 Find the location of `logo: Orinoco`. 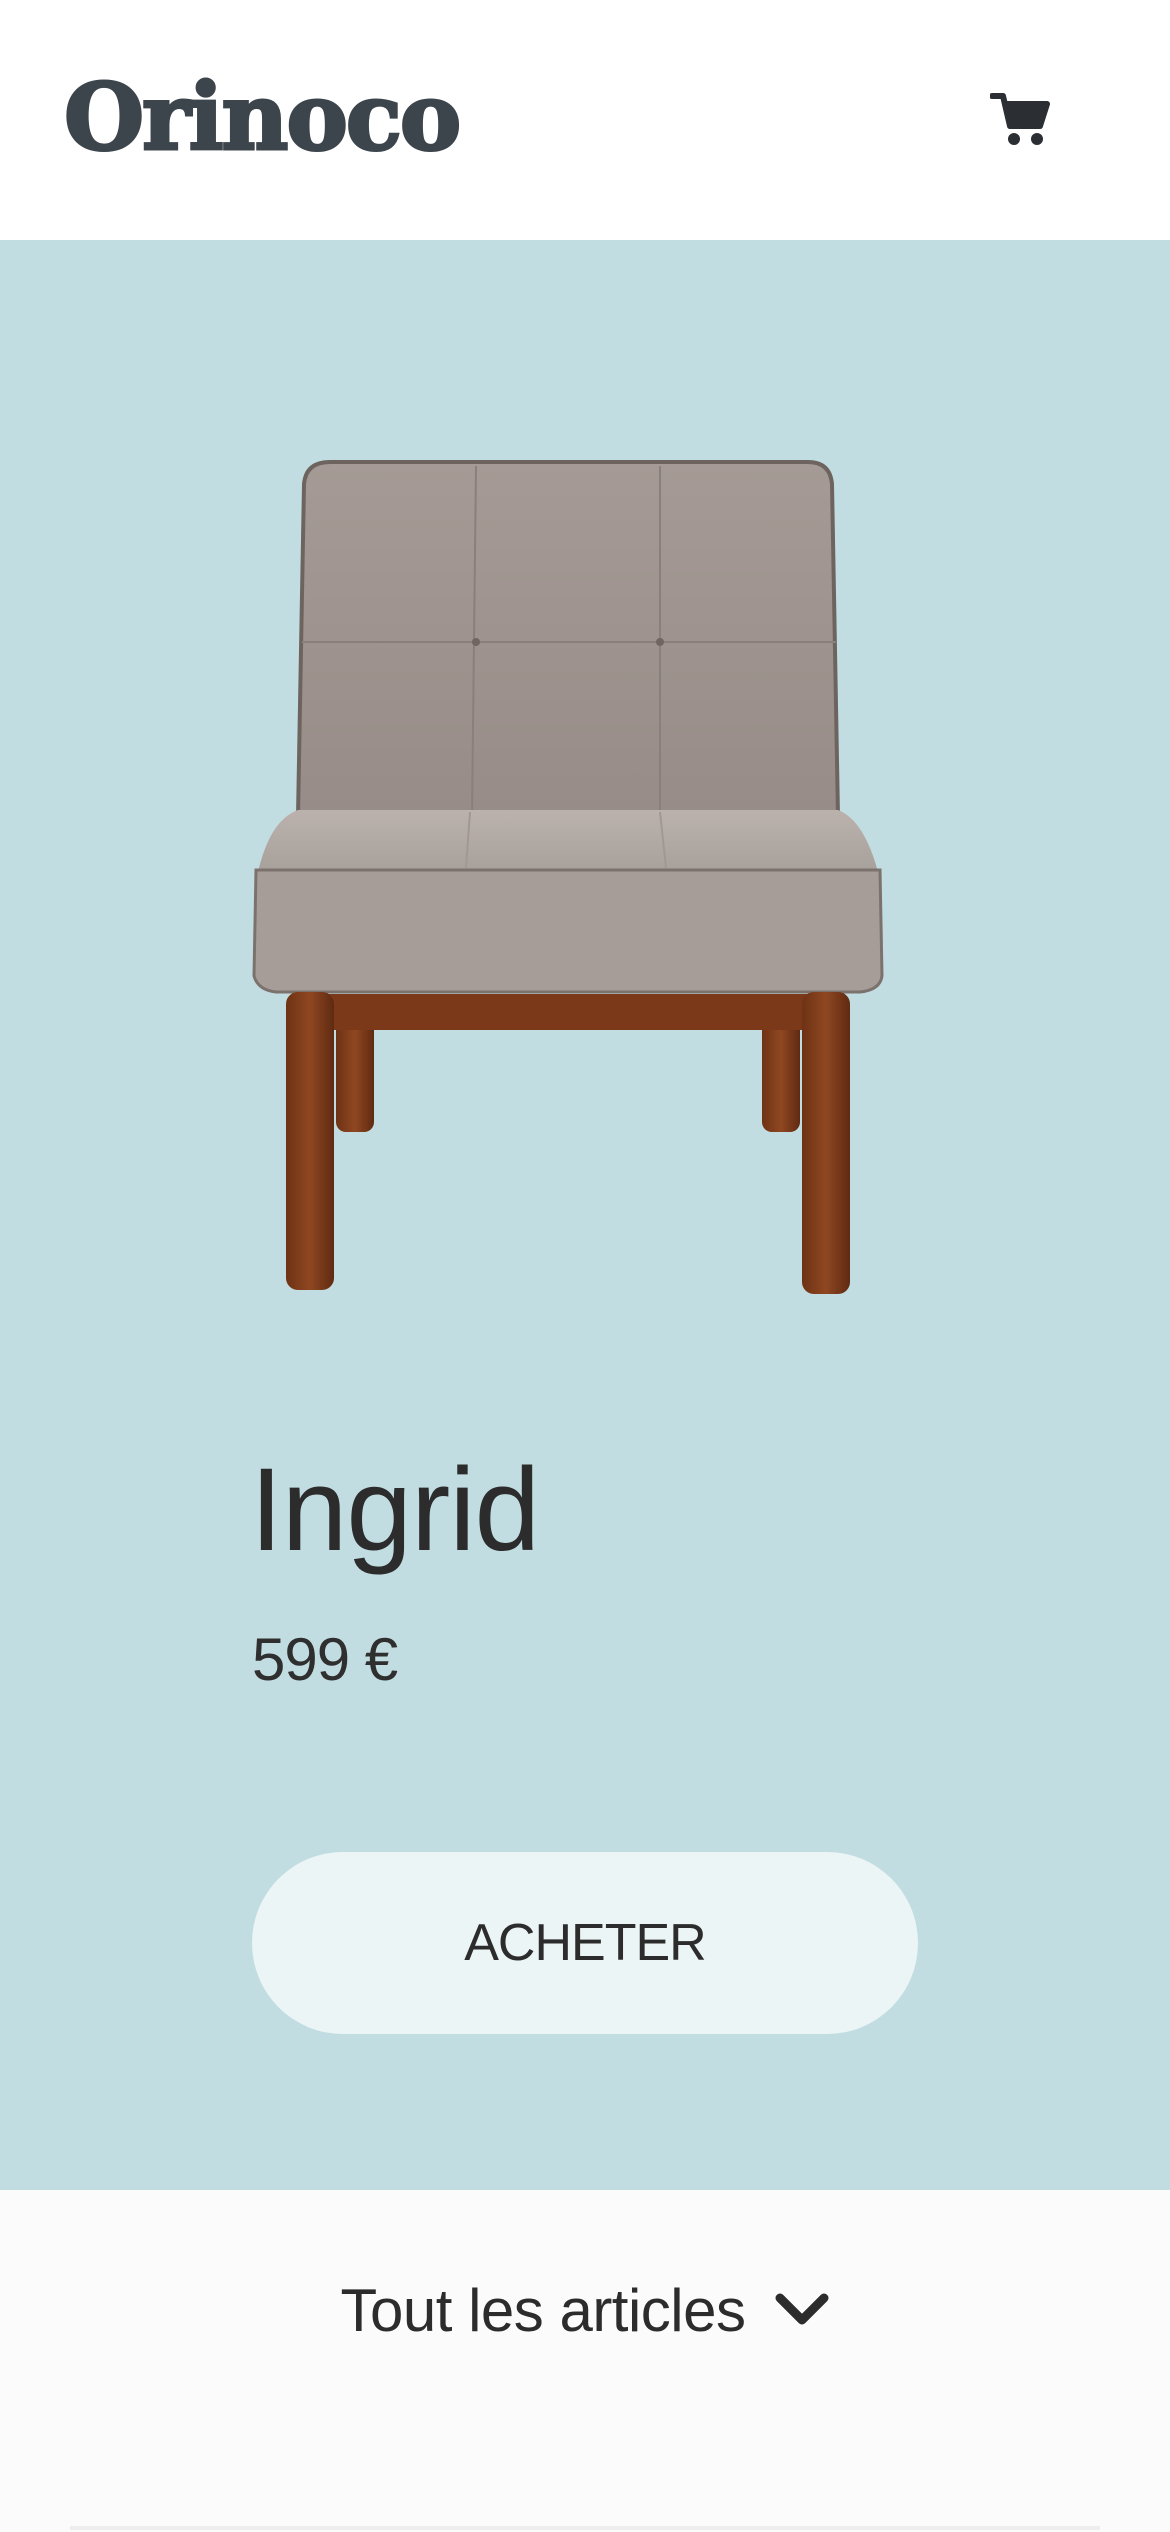

logo: Orinoco is located at coordinates (262, 117).